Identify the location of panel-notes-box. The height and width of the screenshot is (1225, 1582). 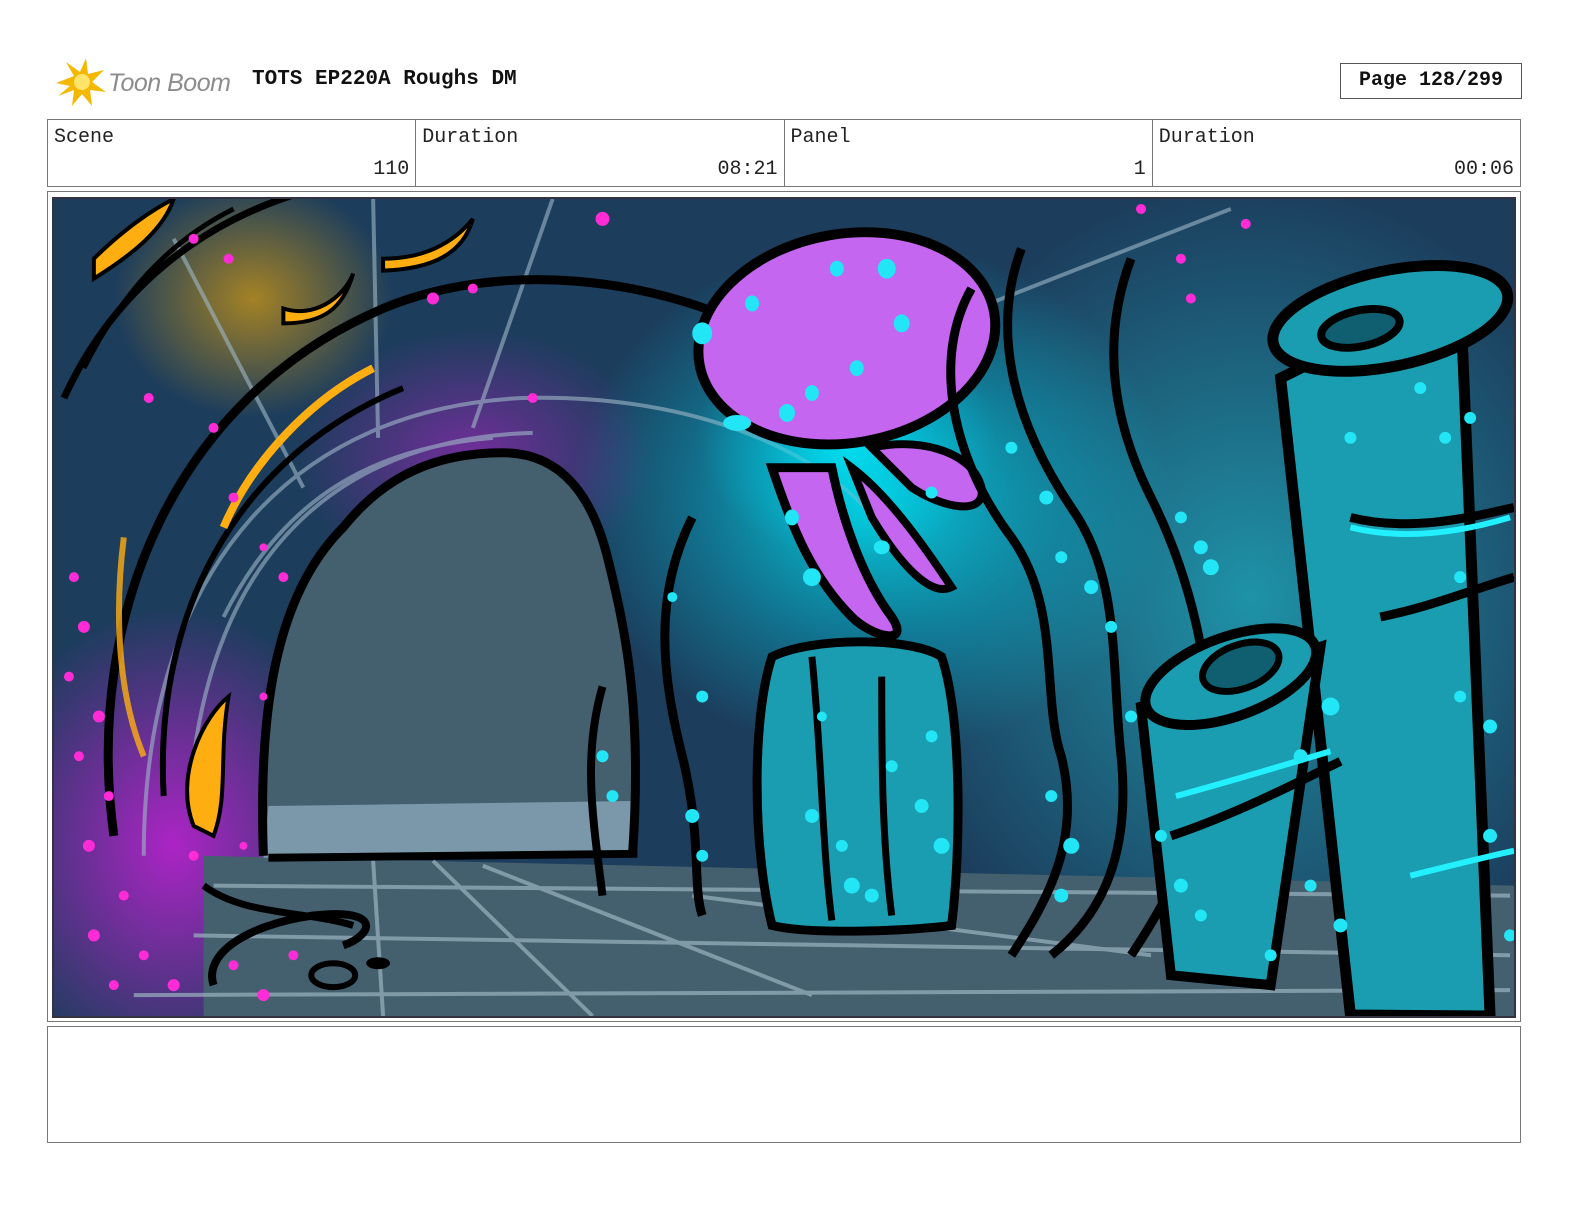
(784, 1084).